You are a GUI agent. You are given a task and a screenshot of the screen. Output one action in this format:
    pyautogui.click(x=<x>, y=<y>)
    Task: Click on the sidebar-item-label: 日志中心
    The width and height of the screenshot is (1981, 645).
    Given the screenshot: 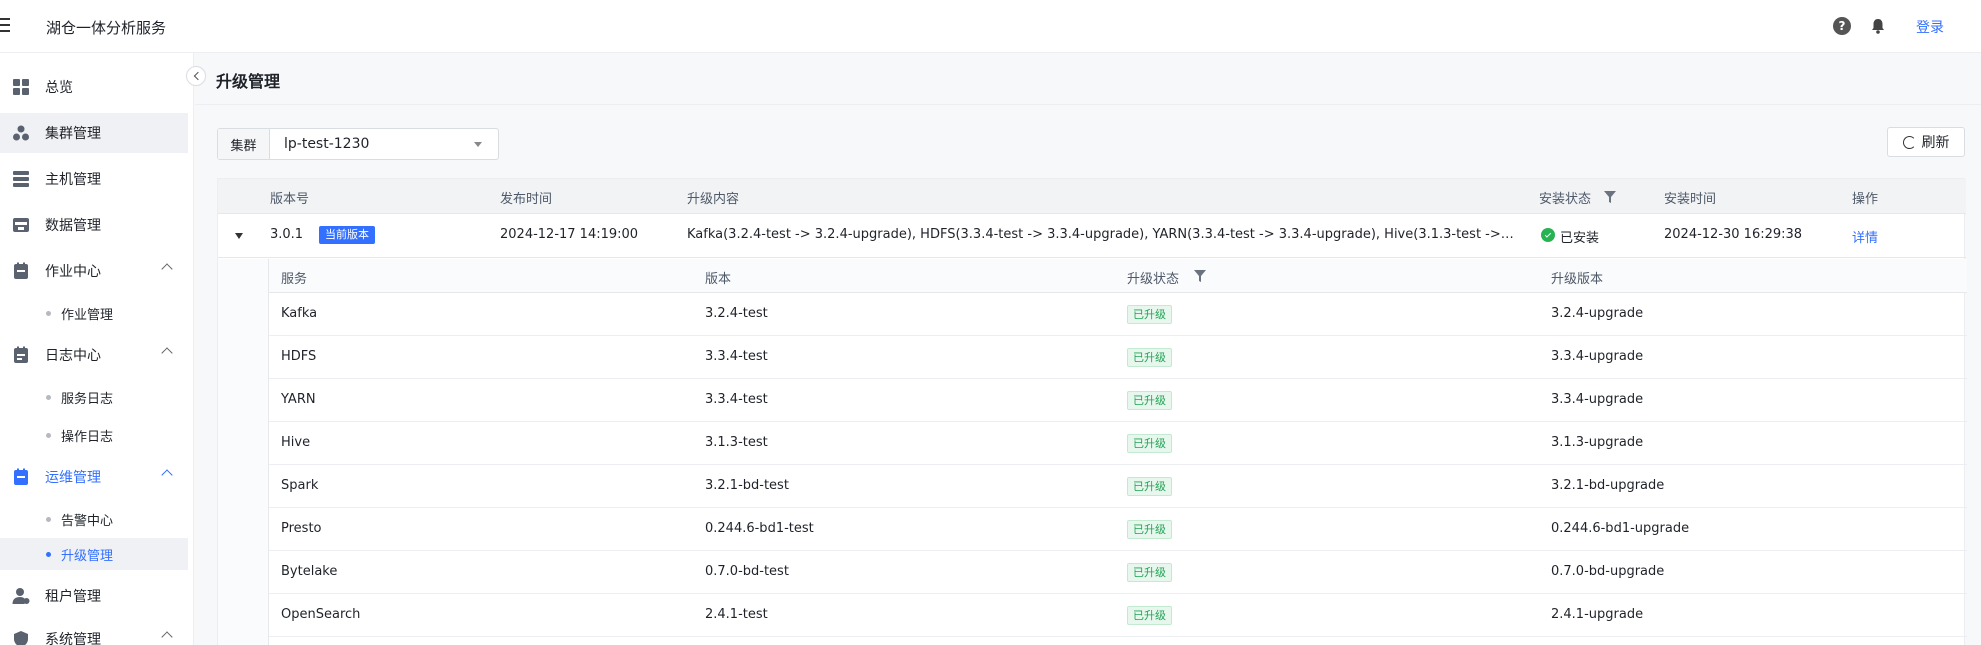 What is the action you would take?
    pyautogui.click(x=73, y=356)
    